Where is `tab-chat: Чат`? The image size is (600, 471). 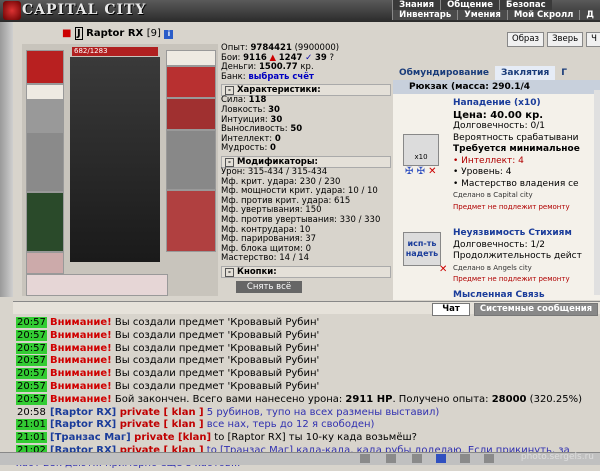
tab-chat: Чат is located at coordinates (451, 309).